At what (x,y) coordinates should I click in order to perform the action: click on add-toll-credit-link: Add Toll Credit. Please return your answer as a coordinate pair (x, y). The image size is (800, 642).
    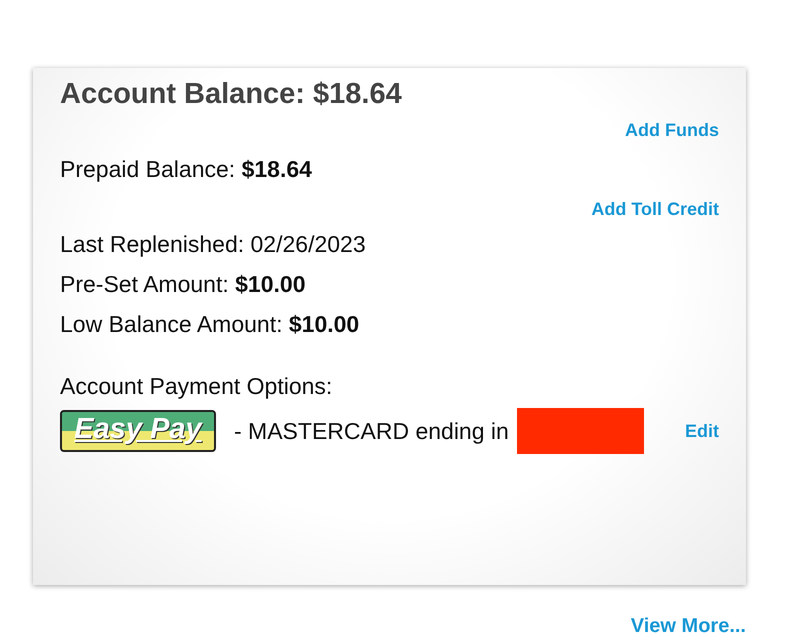
    Looking at the image, I should click on (655, 209).